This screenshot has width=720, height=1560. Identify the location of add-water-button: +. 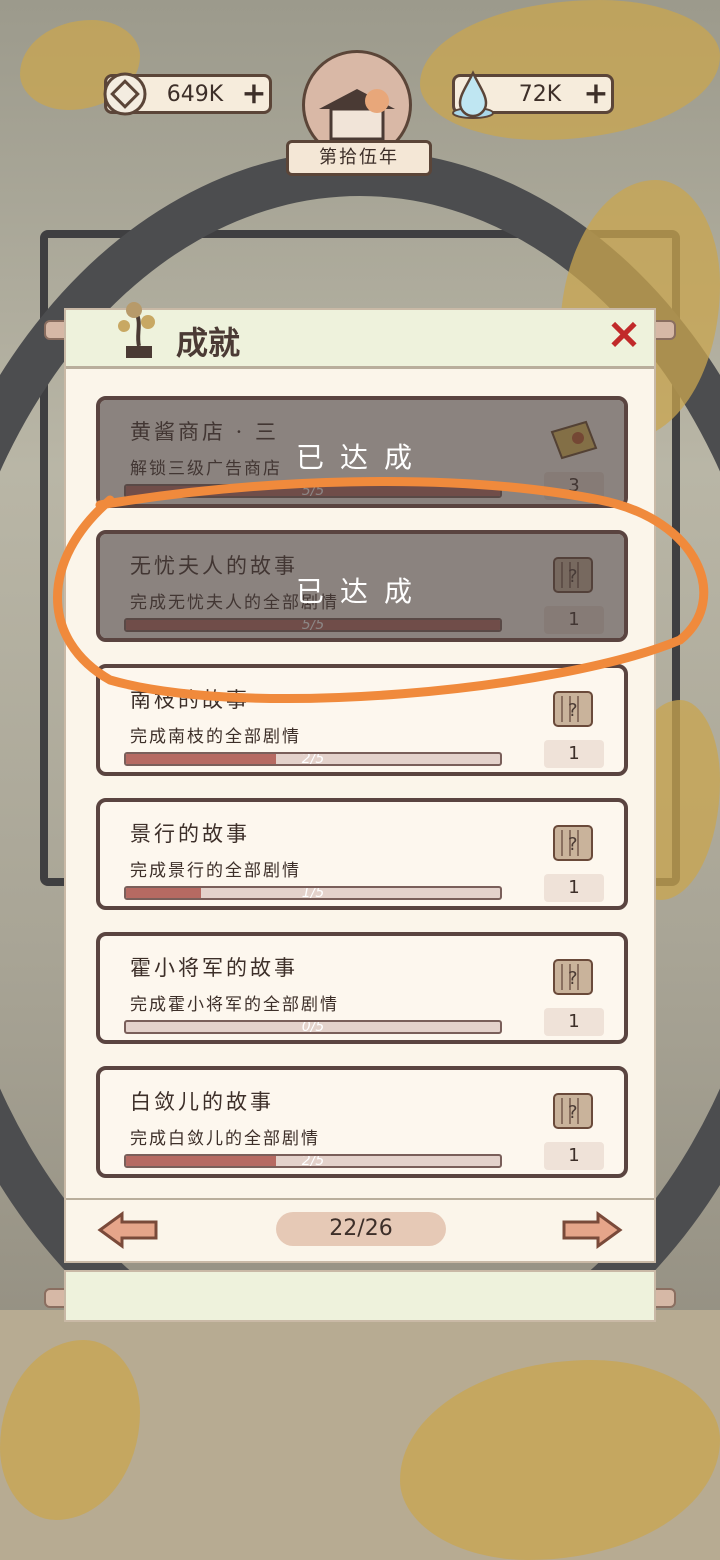
(596, 94).